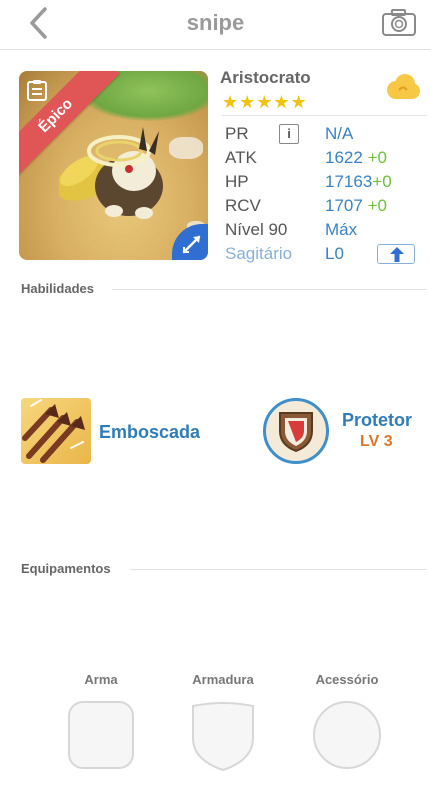 The image size is (431, 800). I want to click on stat-value: 1622 +0, so click(356, 158).